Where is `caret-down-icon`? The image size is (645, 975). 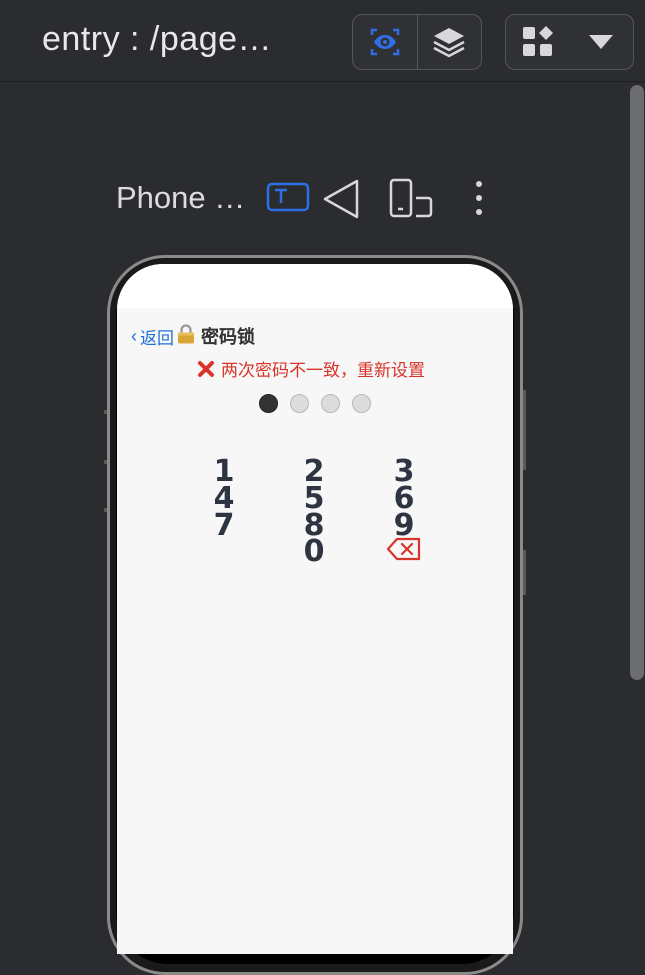 caret-down-icon is located at coordinates (601, 42).